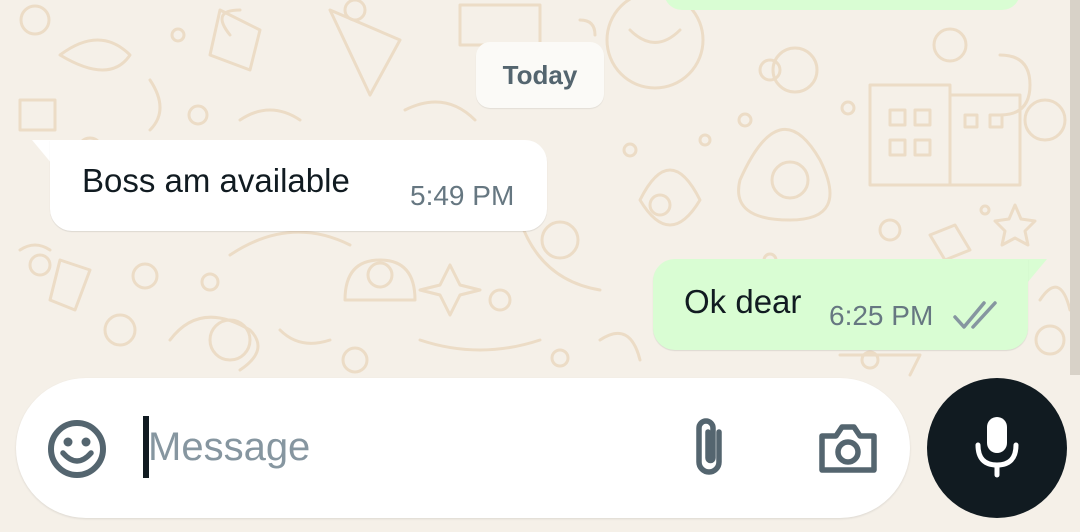 This screenshot has width=1080, height=532. Describe the element at coordinates (408, 447) in the screenshot. I see `message-input` at that location.